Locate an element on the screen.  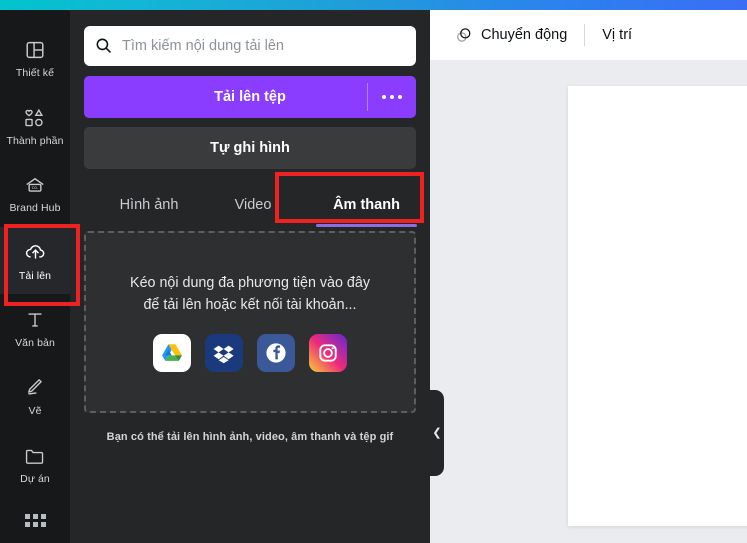
active-tab-underline is located at coordinates (366, 225).